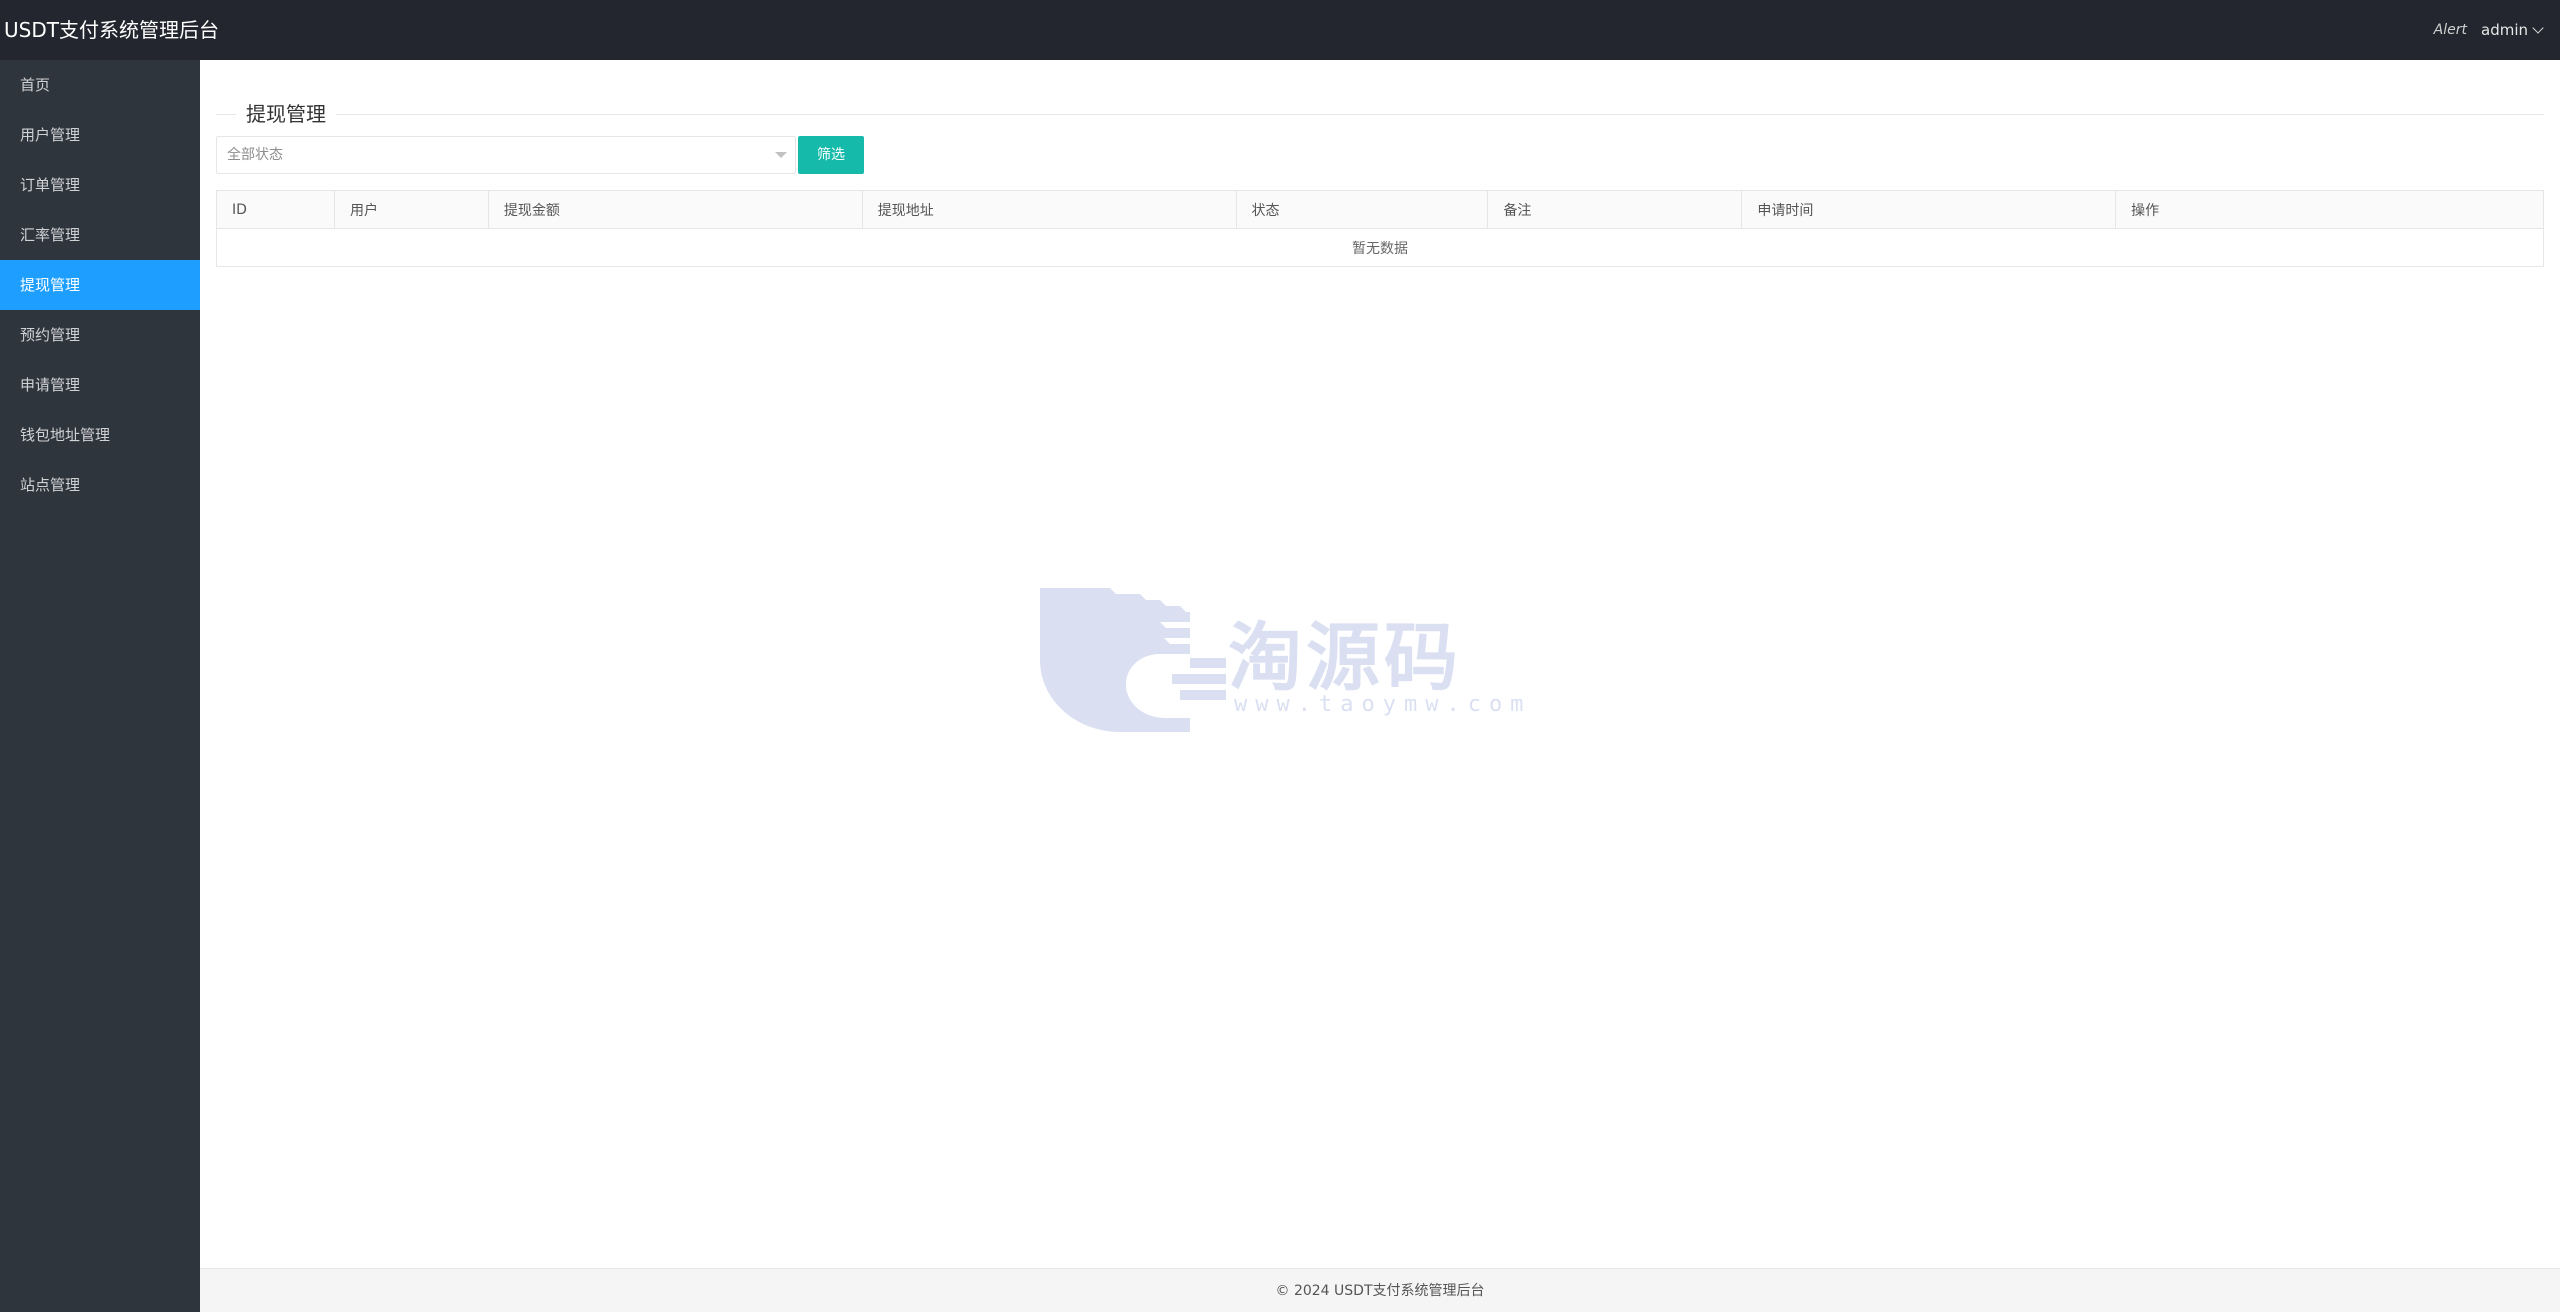  I want to click on sidebar-item-wallet-addresses: 钱包地址管理, so click(100, 435).